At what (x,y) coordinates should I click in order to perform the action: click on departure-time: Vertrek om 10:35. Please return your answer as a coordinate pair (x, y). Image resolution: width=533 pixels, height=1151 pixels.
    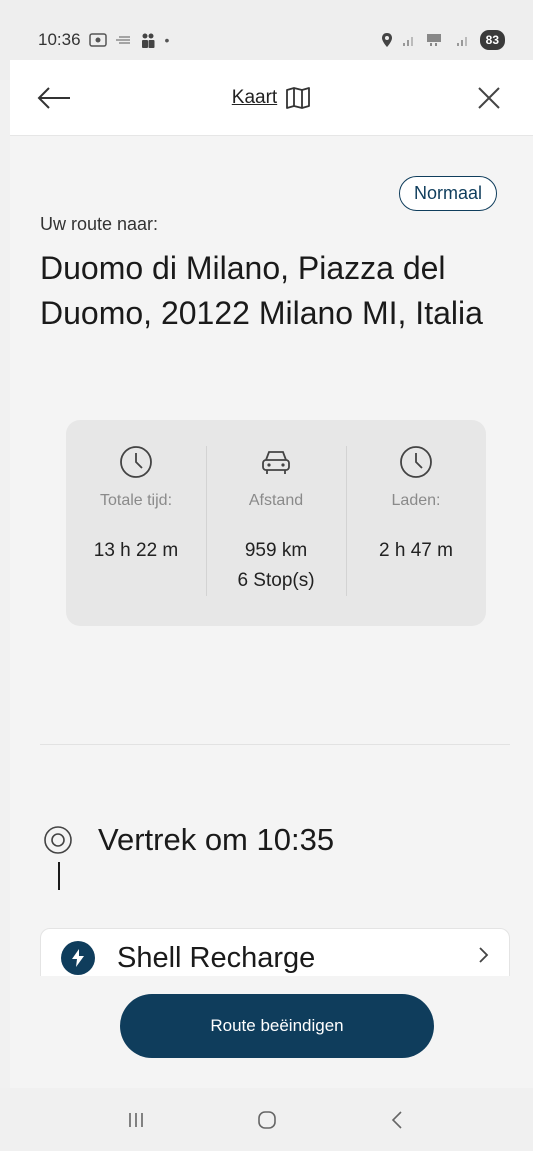
    Looking at the image, I should click on (216, 839).